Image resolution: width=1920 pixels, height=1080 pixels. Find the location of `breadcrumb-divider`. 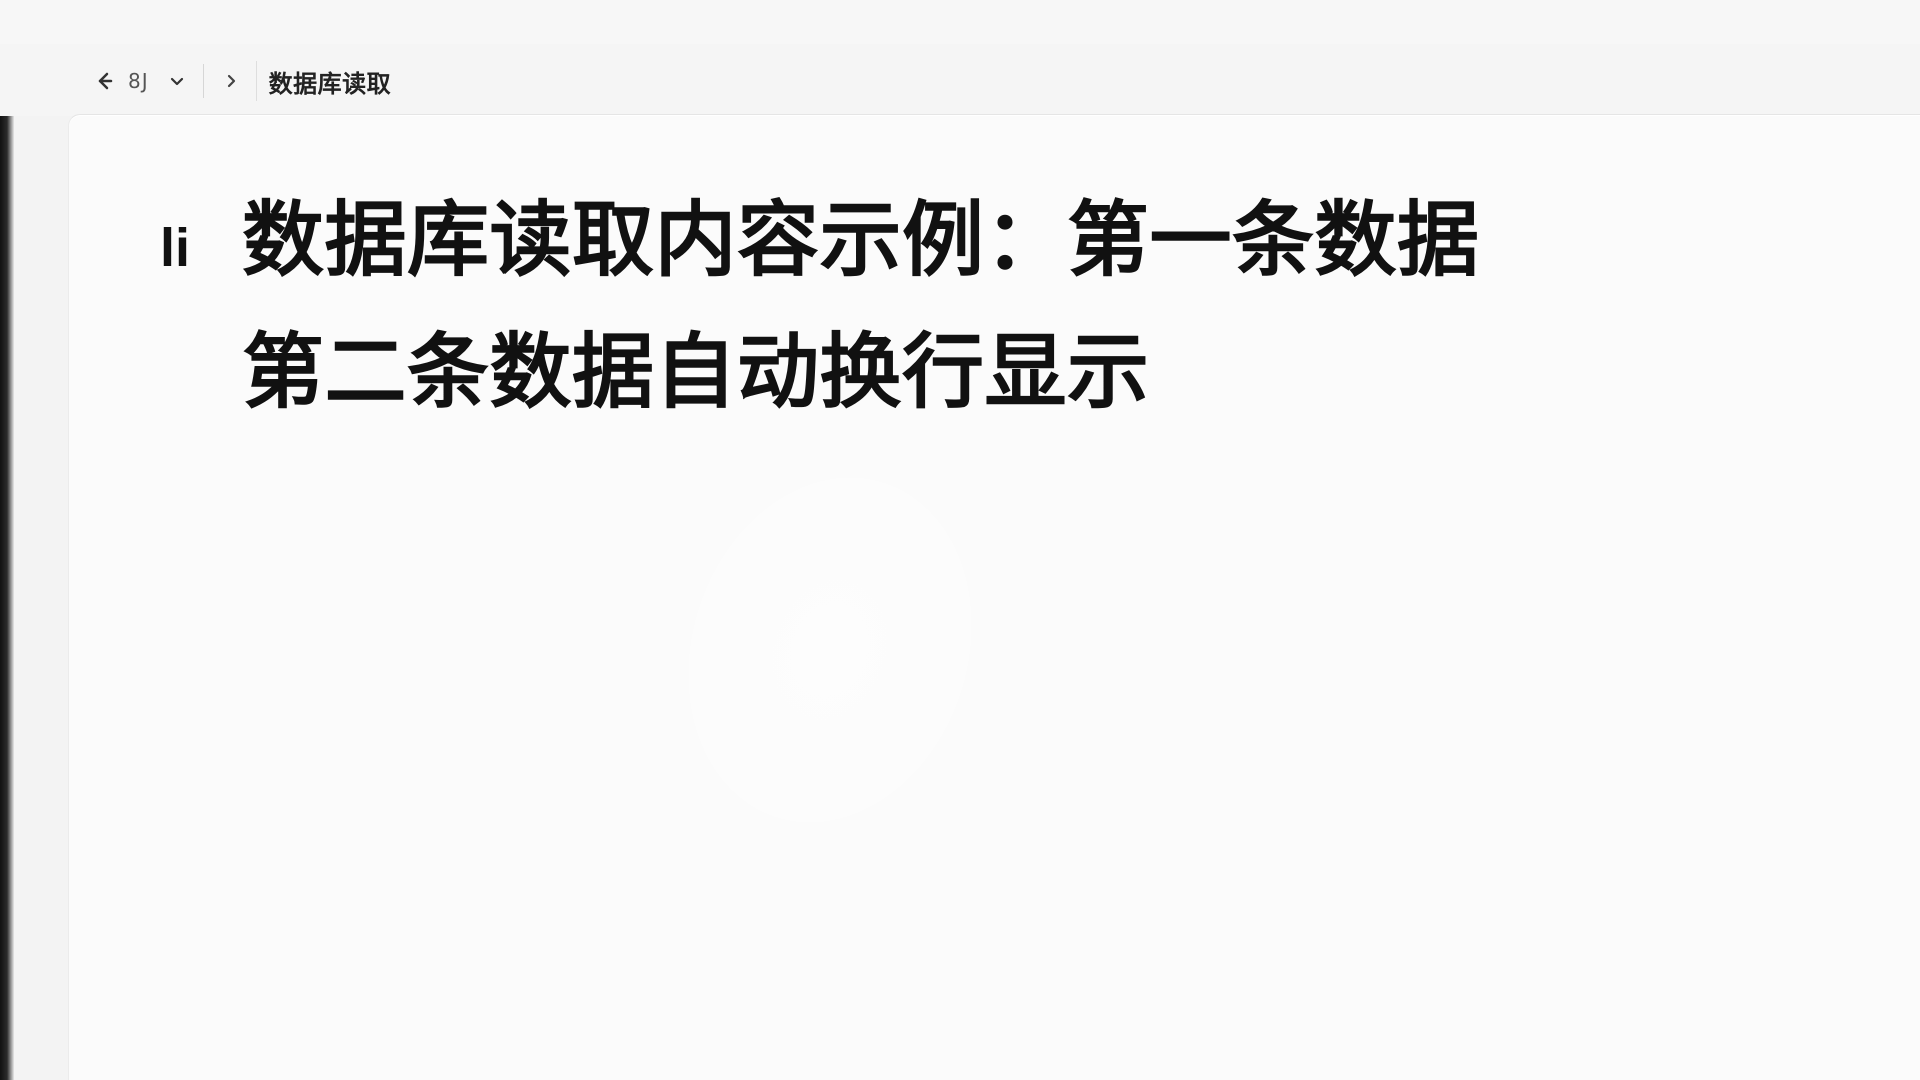

breadcrumb-divider is located at coordinates (256, 81).